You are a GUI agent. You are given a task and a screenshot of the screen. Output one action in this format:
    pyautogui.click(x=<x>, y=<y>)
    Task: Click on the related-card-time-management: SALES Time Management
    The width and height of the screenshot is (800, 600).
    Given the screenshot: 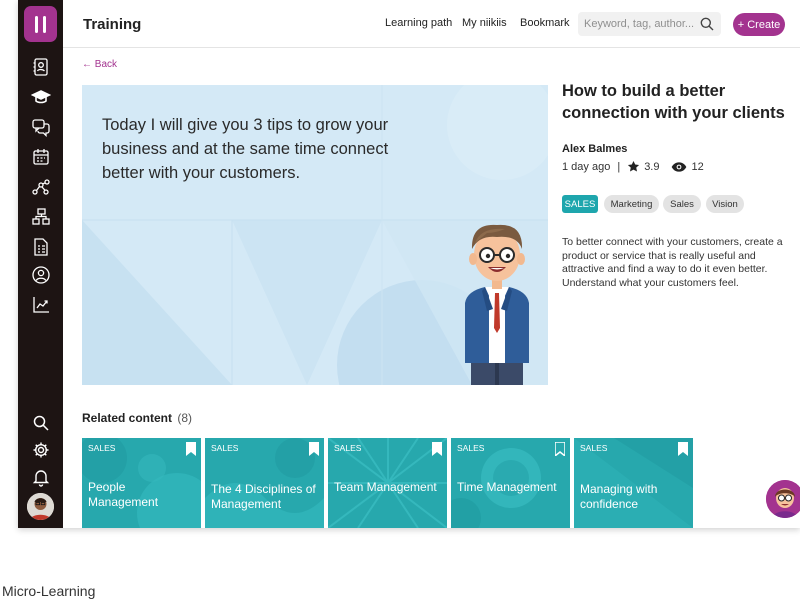 What is the action you would take?
    pyautogui.click(x=510, y=483)
    